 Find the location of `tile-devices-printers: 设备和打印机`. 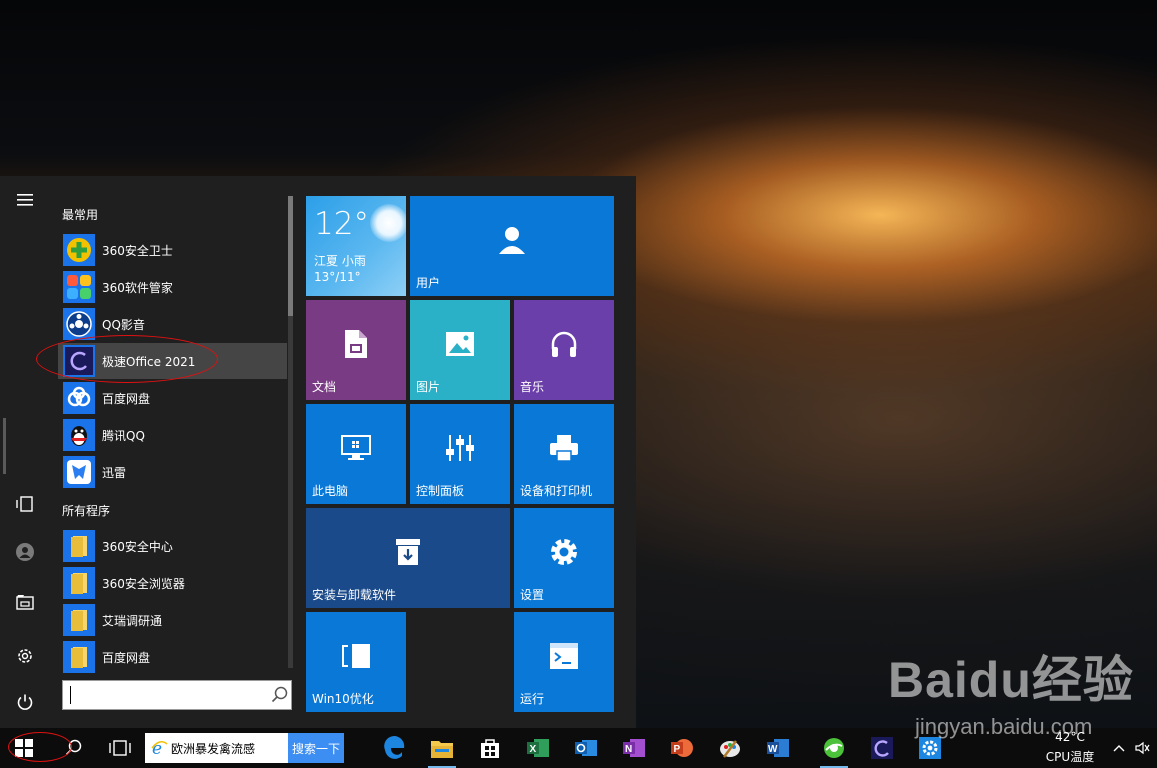

tile-devices-printers: 设备和打印机 is located at coordinates (564, 454).